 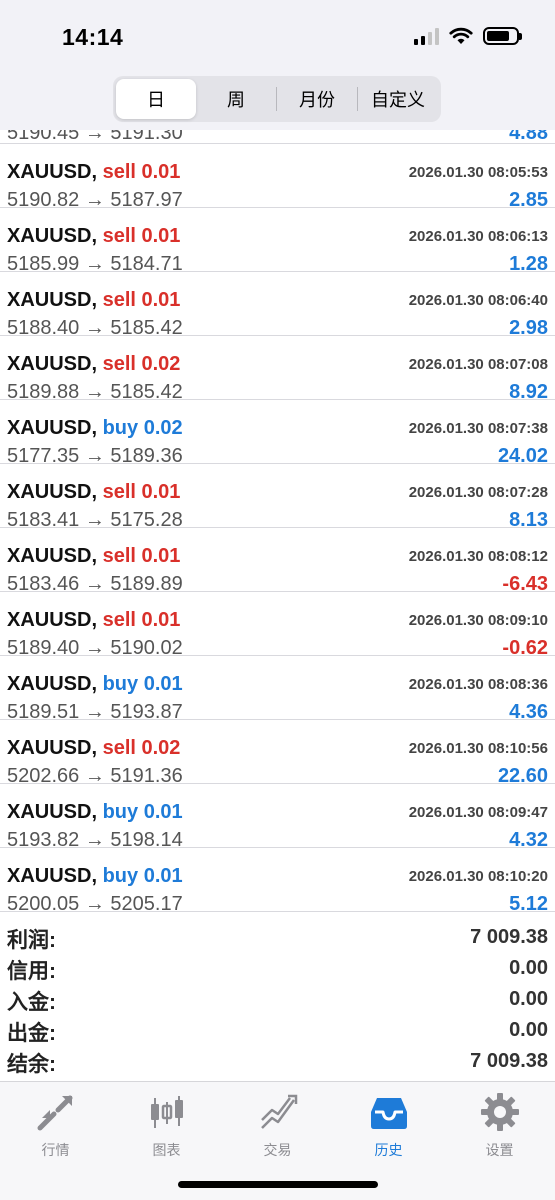 I want to click on trade-prices: 5185.99 → 5184.71, so click(x=95, y=264).